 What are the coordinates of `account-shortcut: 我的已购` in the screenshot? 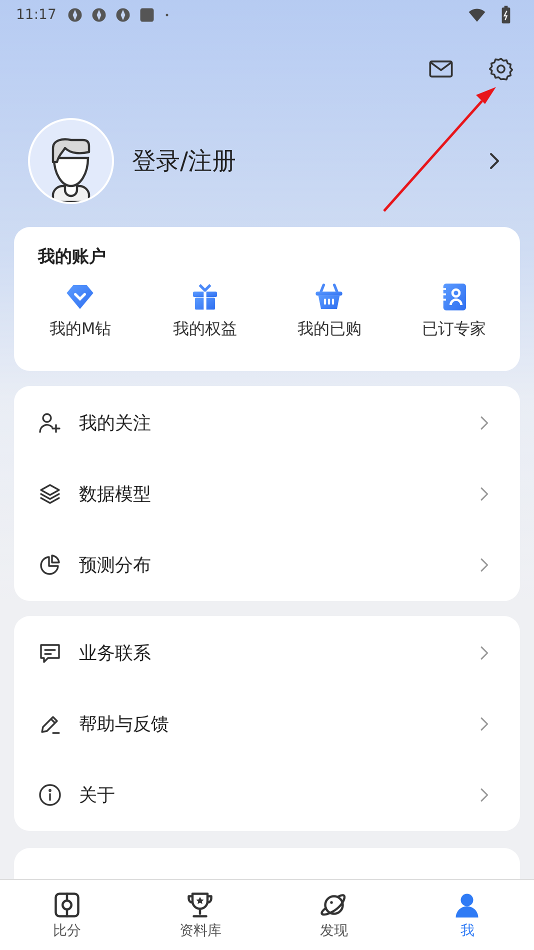 It's located at (329, 310).